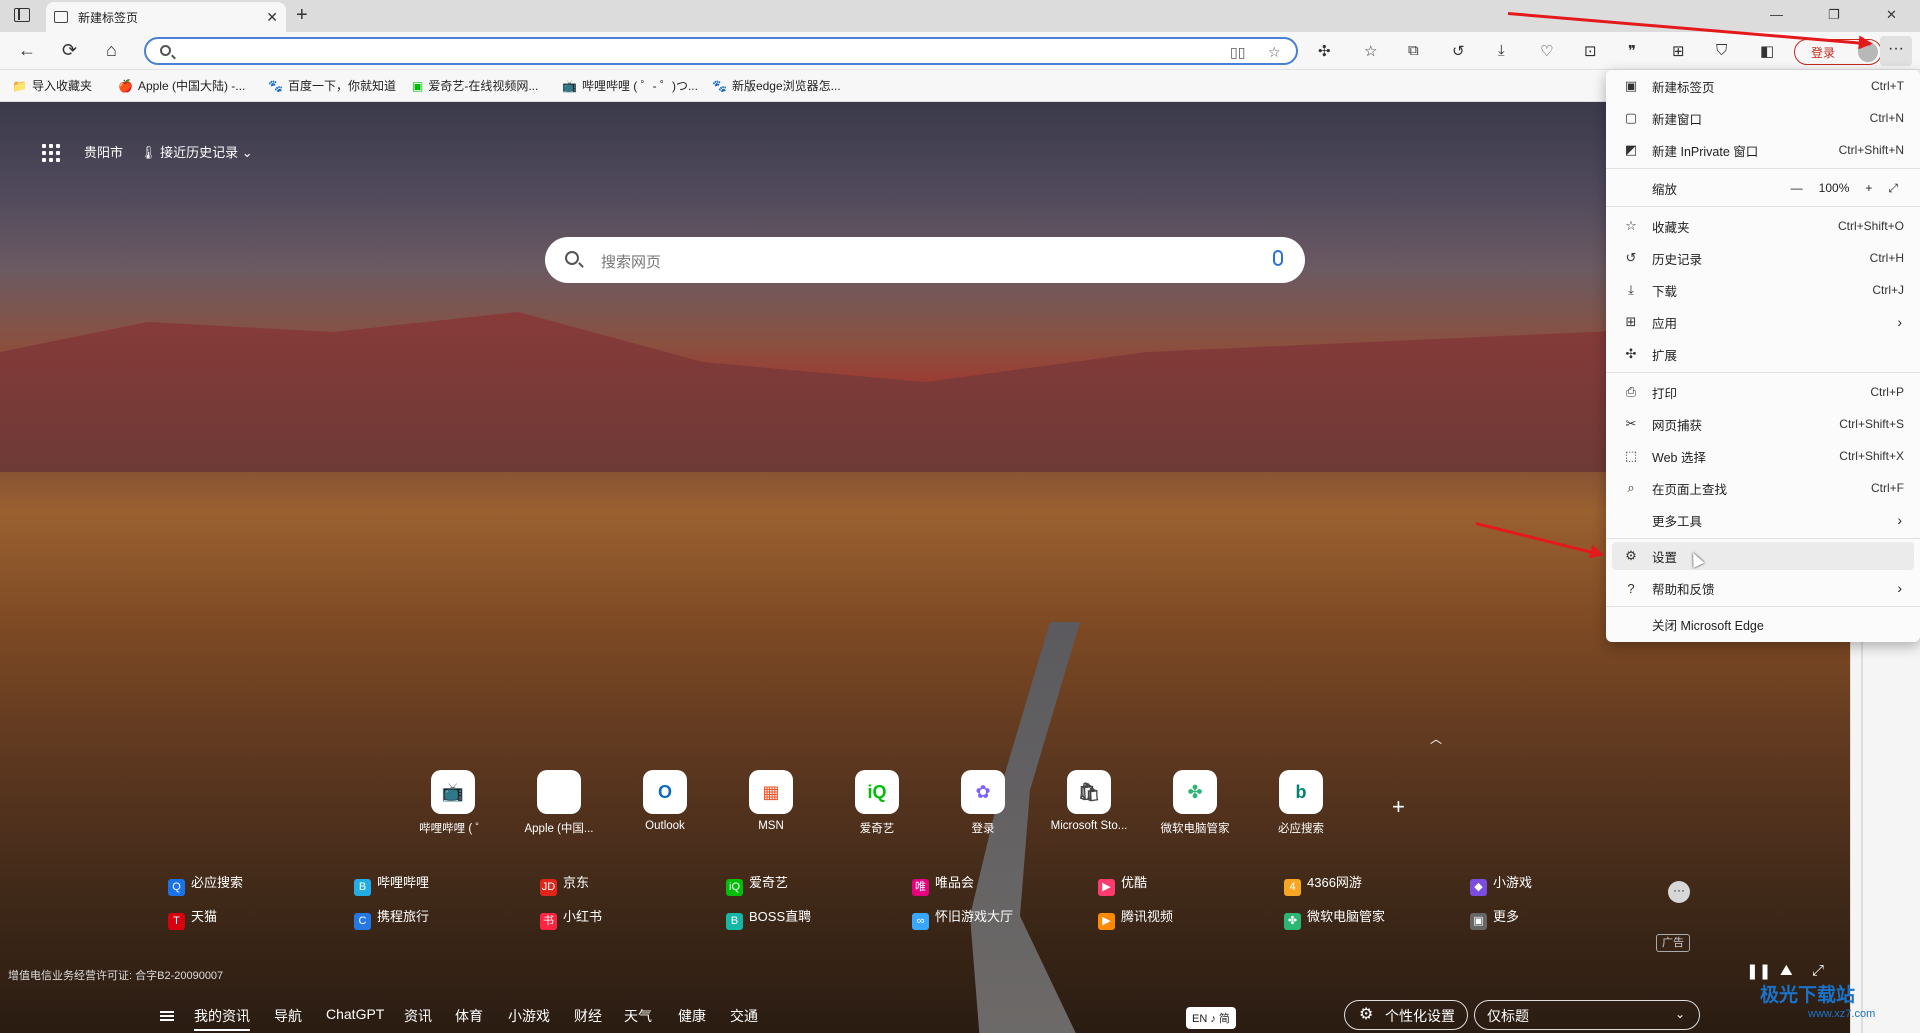 The image size is (1920, 1033). I want to click on menu-downloads: ⤓ 下载 Ctrl+J, so click(1763, 290).